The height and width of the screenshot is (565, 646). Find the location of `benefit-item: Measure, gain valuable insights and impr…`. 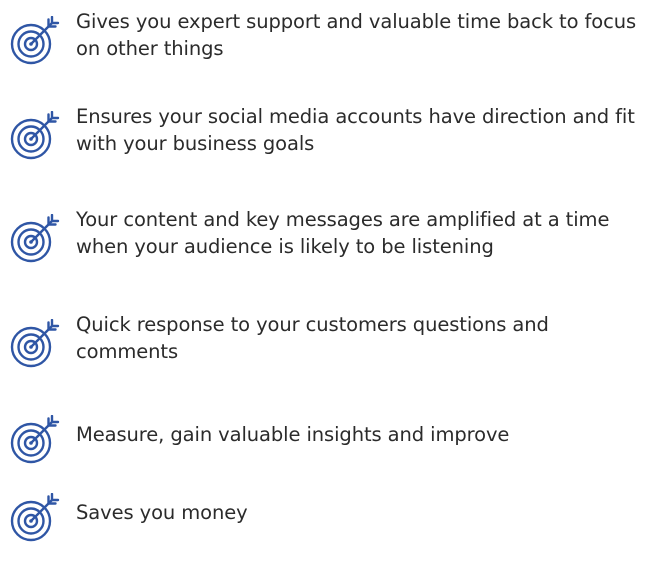

benefit-item: Measure, gain valuable insights and impr… is located at coordinates (323, 447).